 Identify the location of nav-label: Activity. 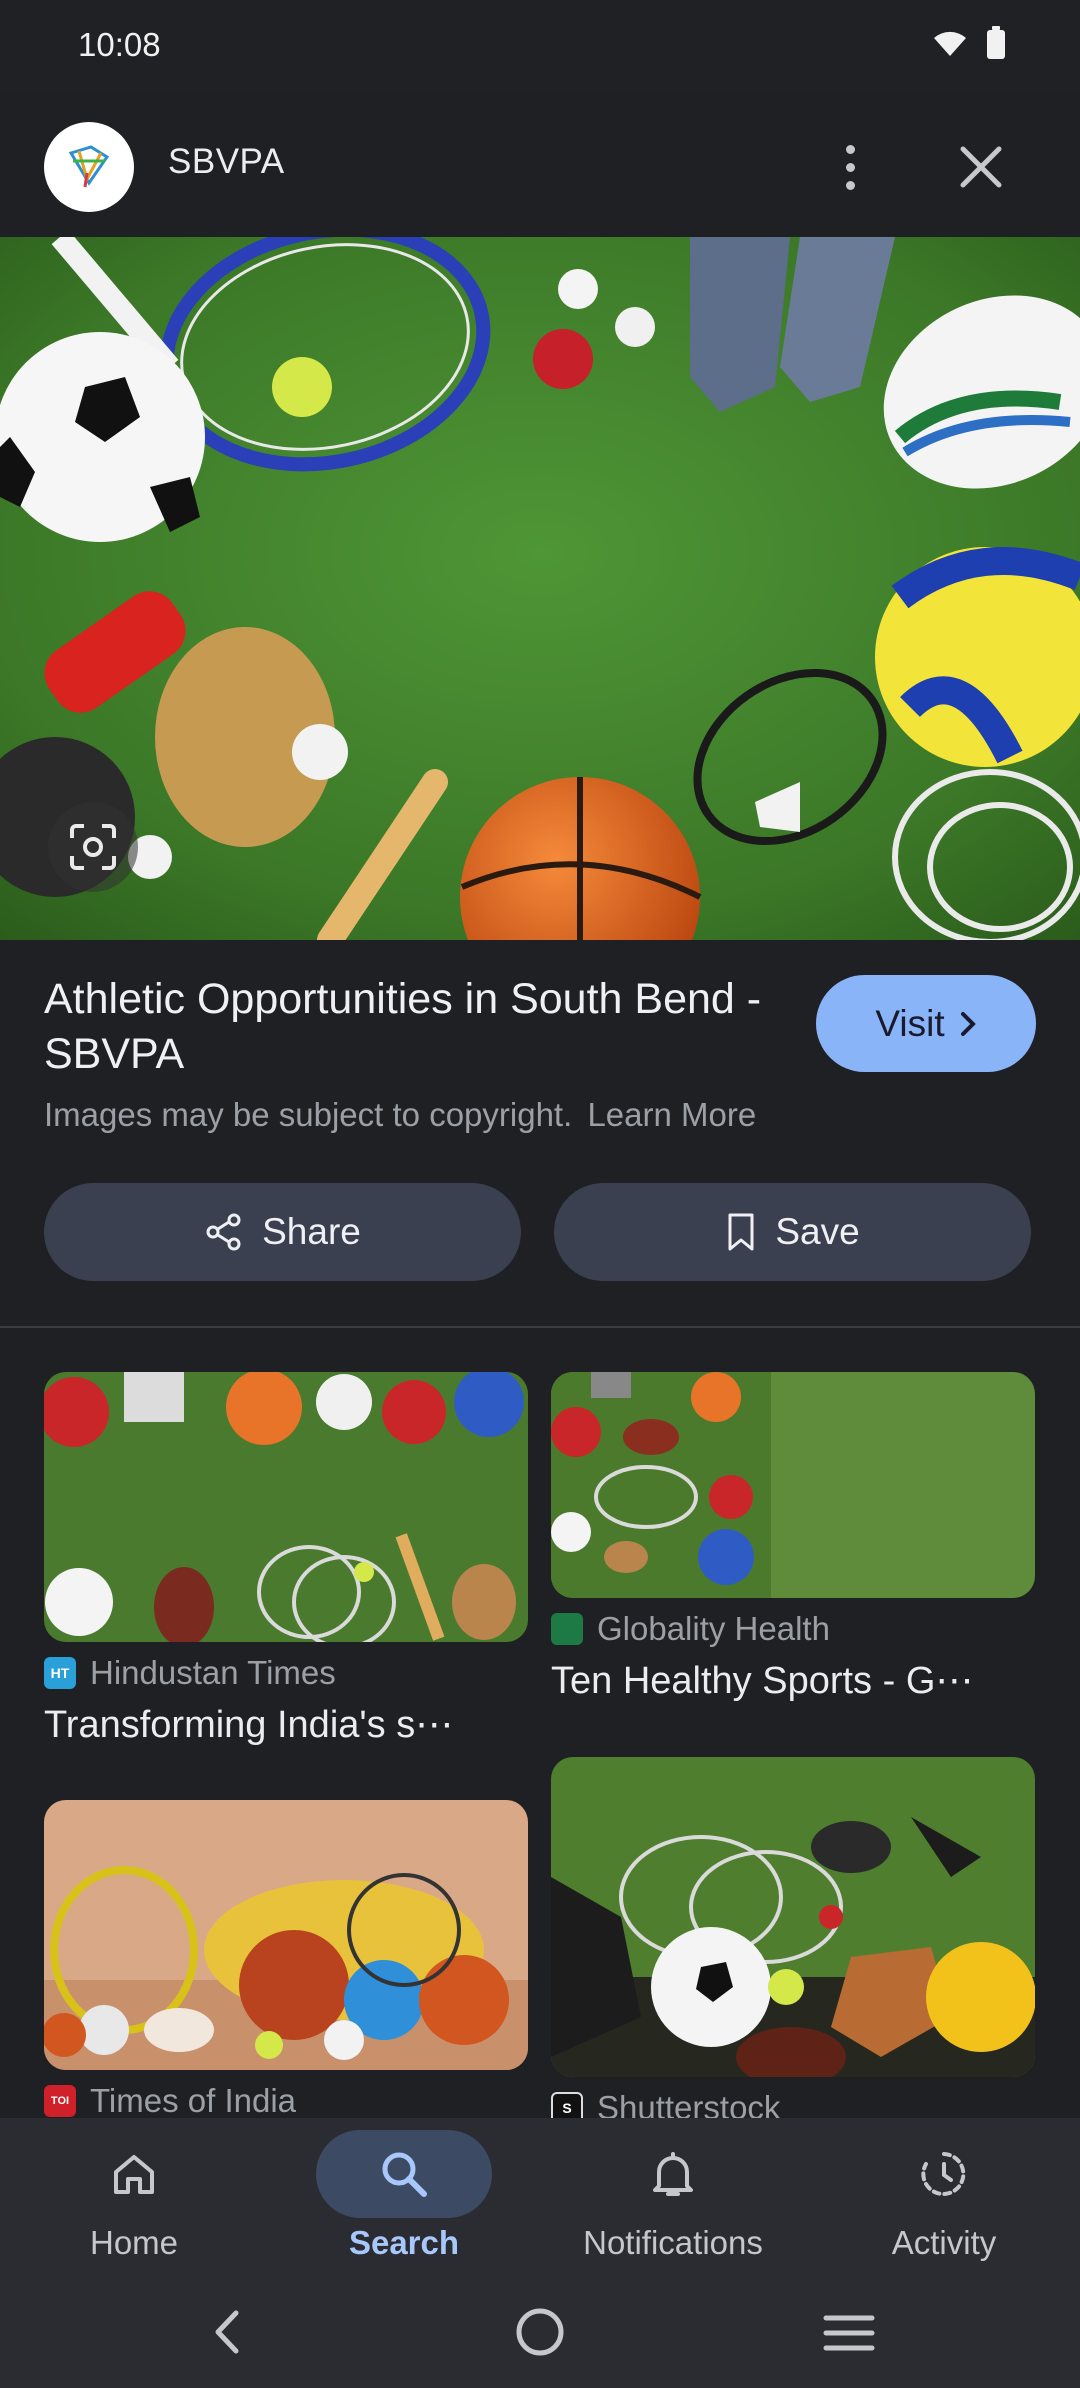
(944, 2242).